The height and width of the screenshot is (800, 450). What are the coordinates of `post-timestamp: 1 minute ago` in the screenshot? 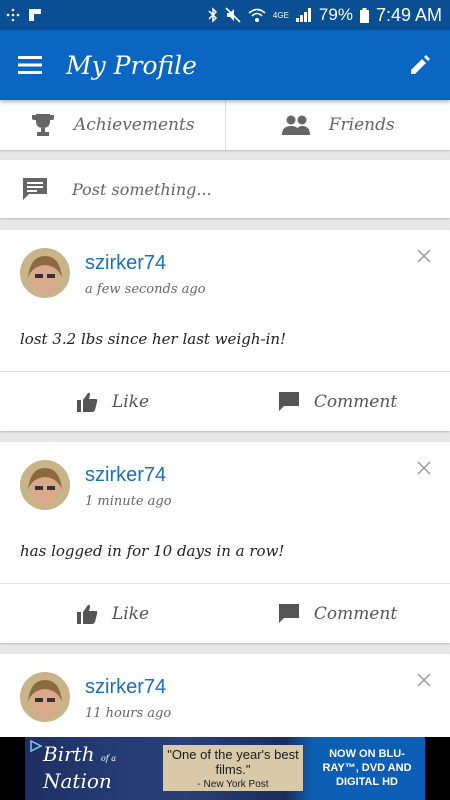 It's located at (128, 501).